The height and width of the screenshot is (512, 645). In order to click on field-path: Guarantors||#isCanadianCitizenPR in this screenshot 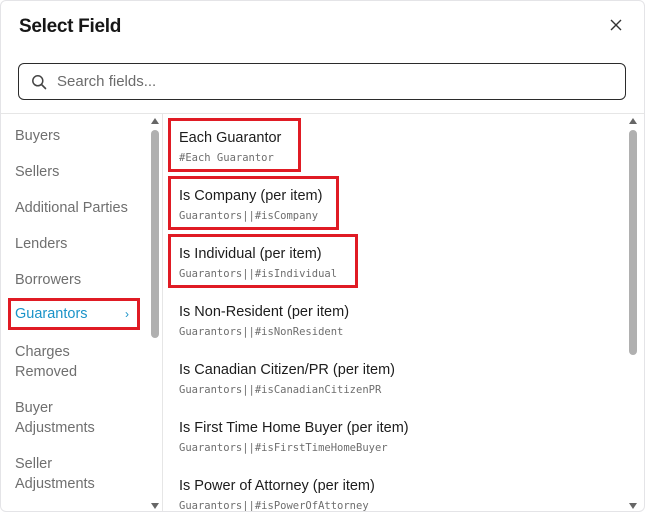, I will do `click(280, 390)`.